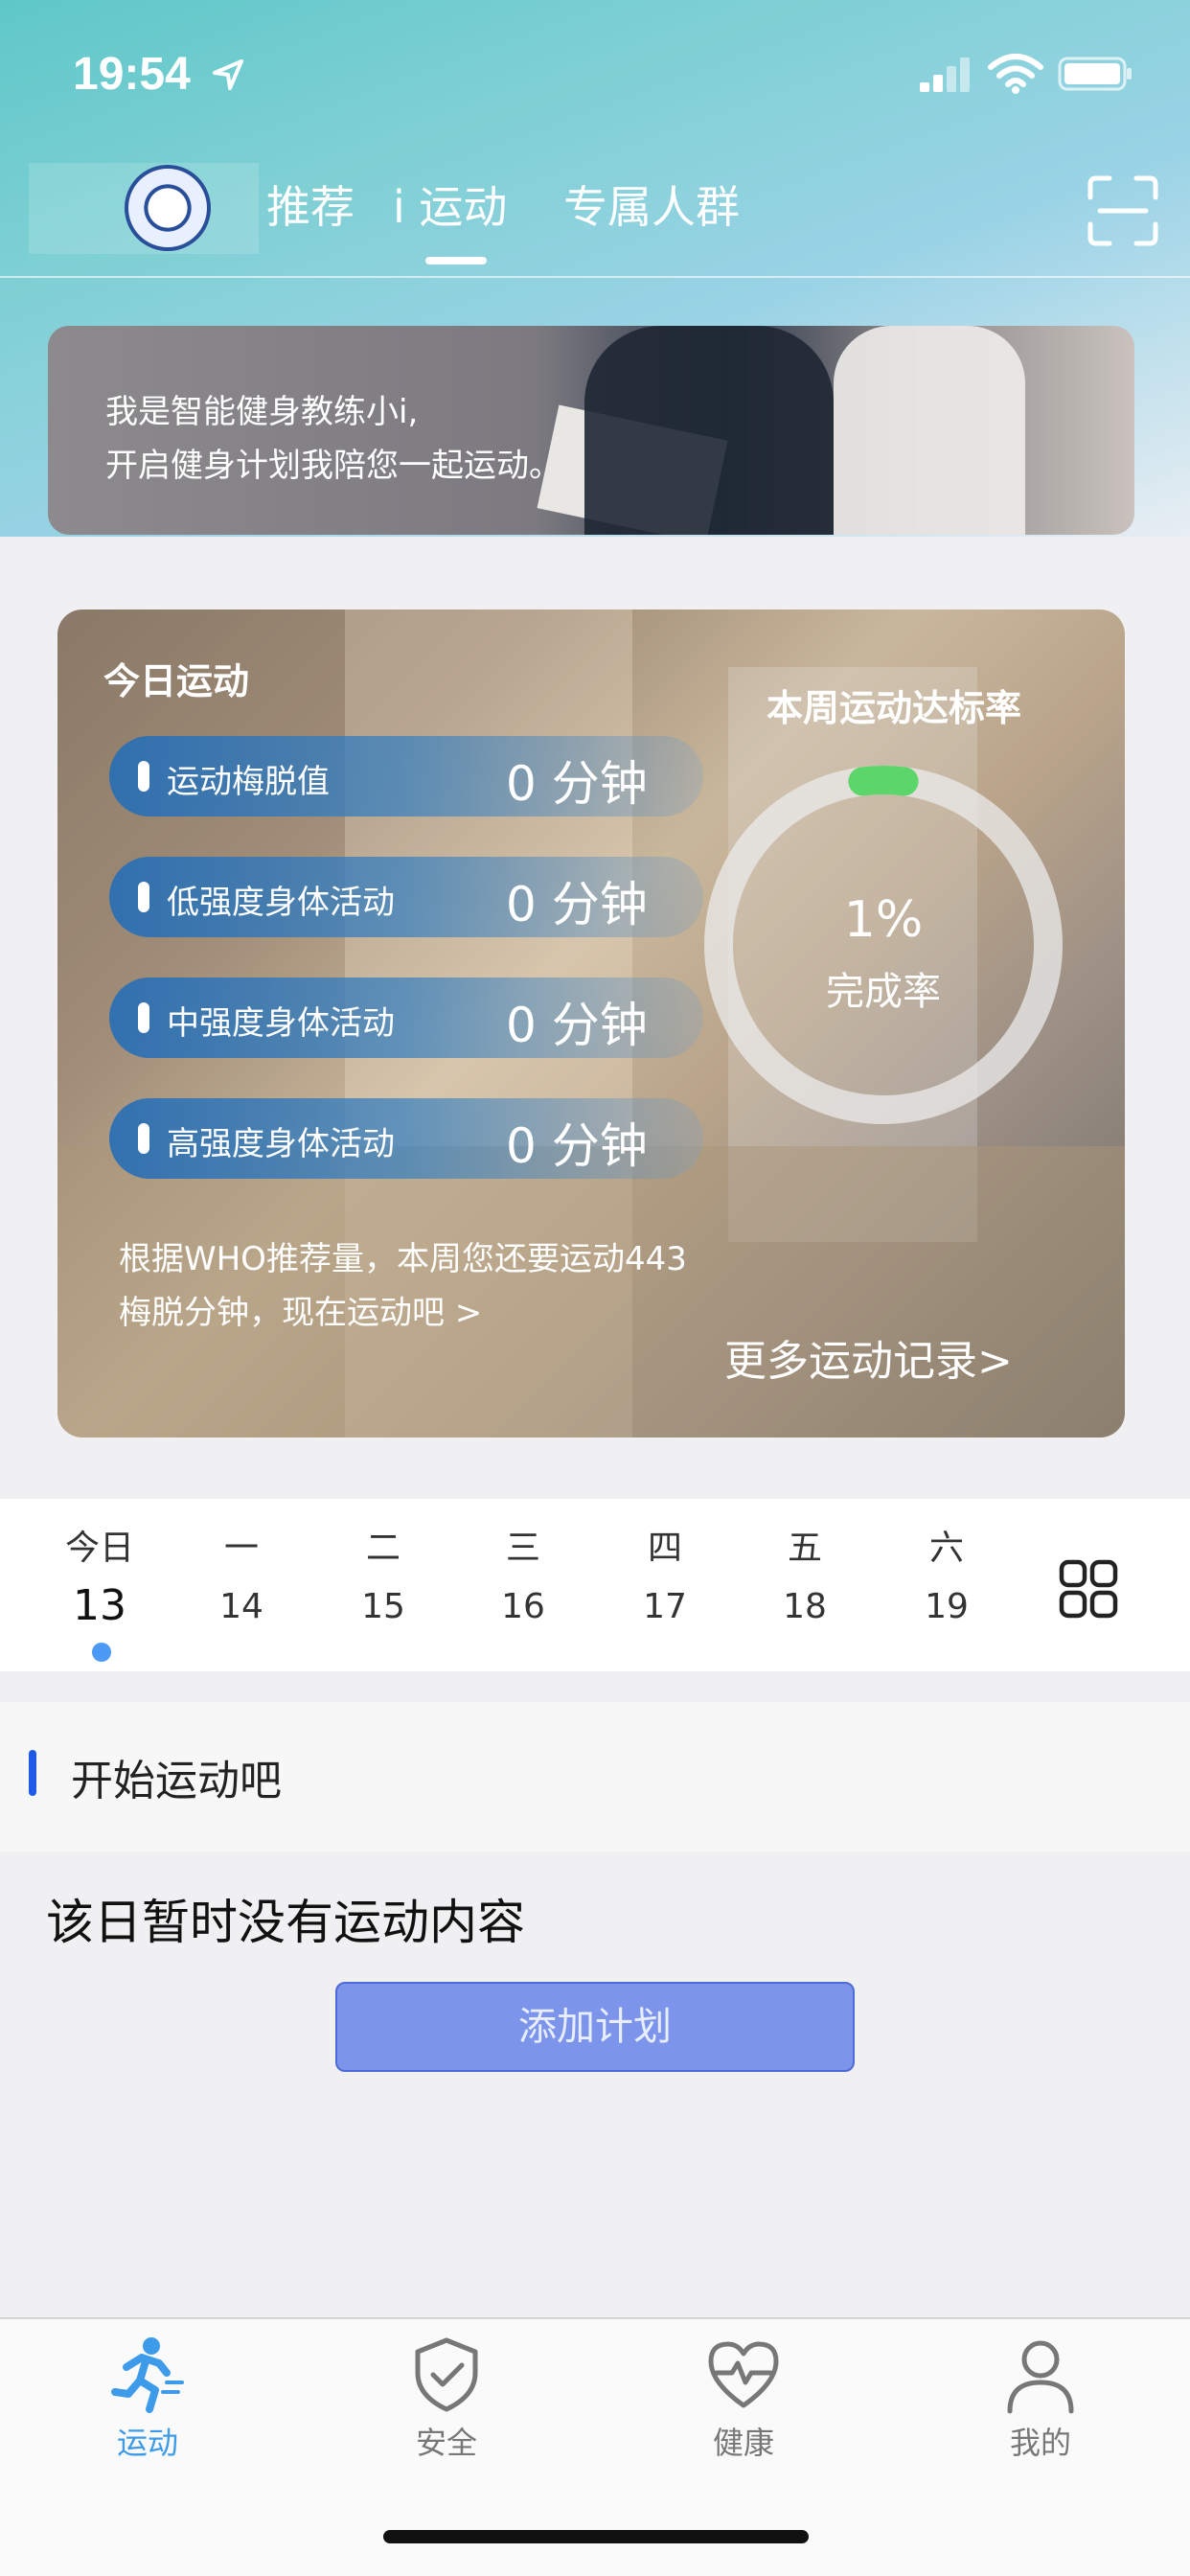  I want to click on day-number: 13, so click(99, 1605).